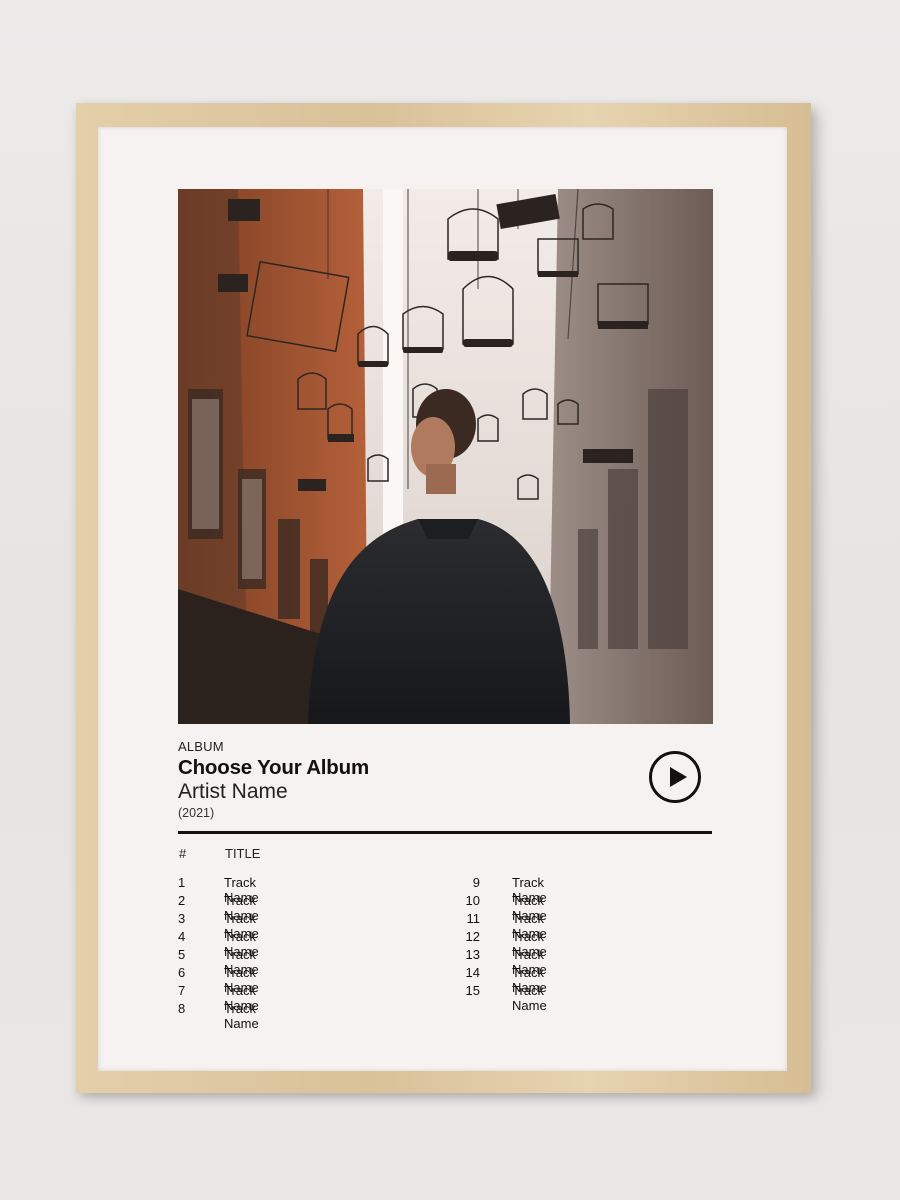  I want to click on artist-name: Artist Name, so click(233, 791).